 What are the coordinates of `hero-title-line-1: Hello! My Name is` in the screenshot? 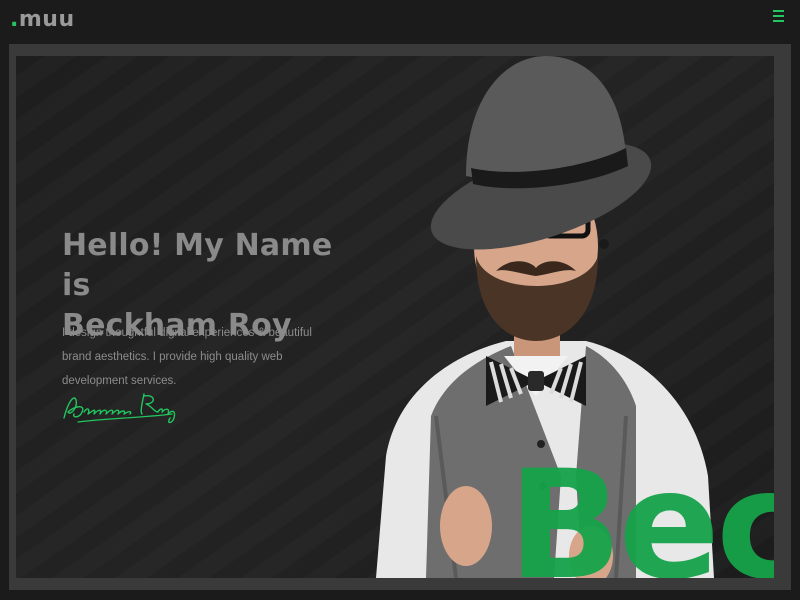 It's located at (197, 265).